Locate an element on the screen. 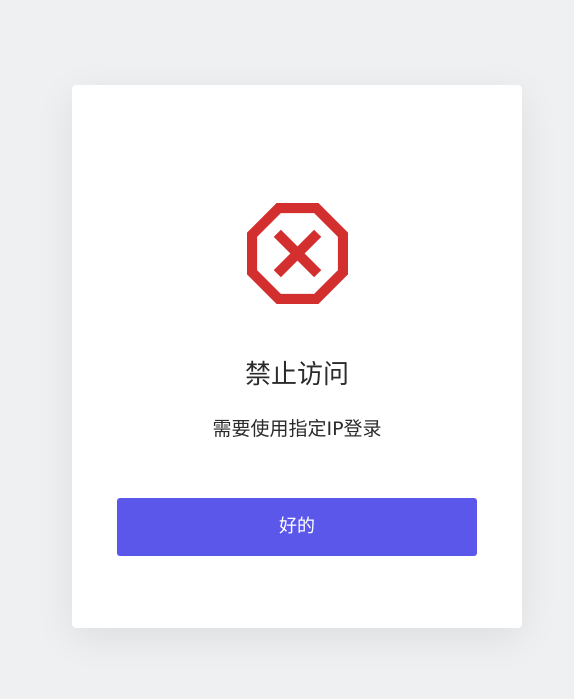  dialog-message: 需要使用指定IP登录 is located at coordinates (297, 429).